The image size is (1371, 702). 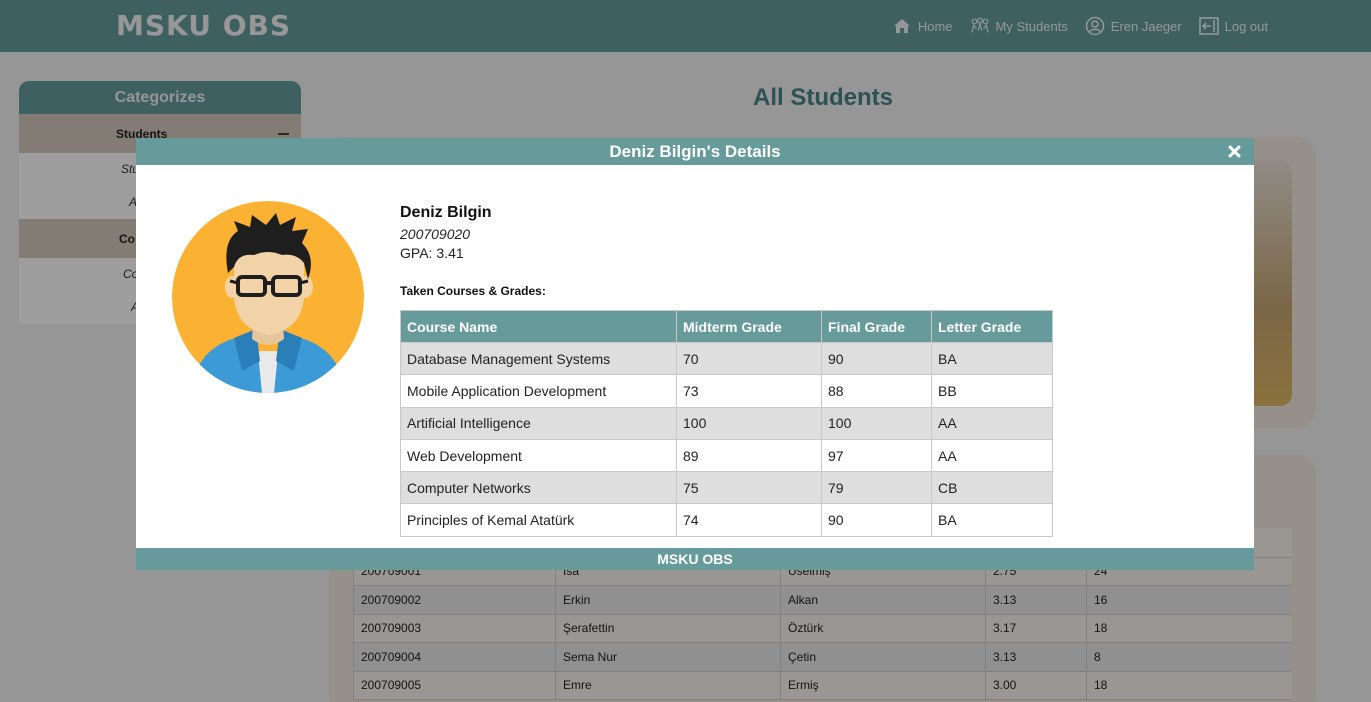 What do you see at coordinates (268, 297) in the screenshot?
I see `avatar` at bounding box center [268, 297].